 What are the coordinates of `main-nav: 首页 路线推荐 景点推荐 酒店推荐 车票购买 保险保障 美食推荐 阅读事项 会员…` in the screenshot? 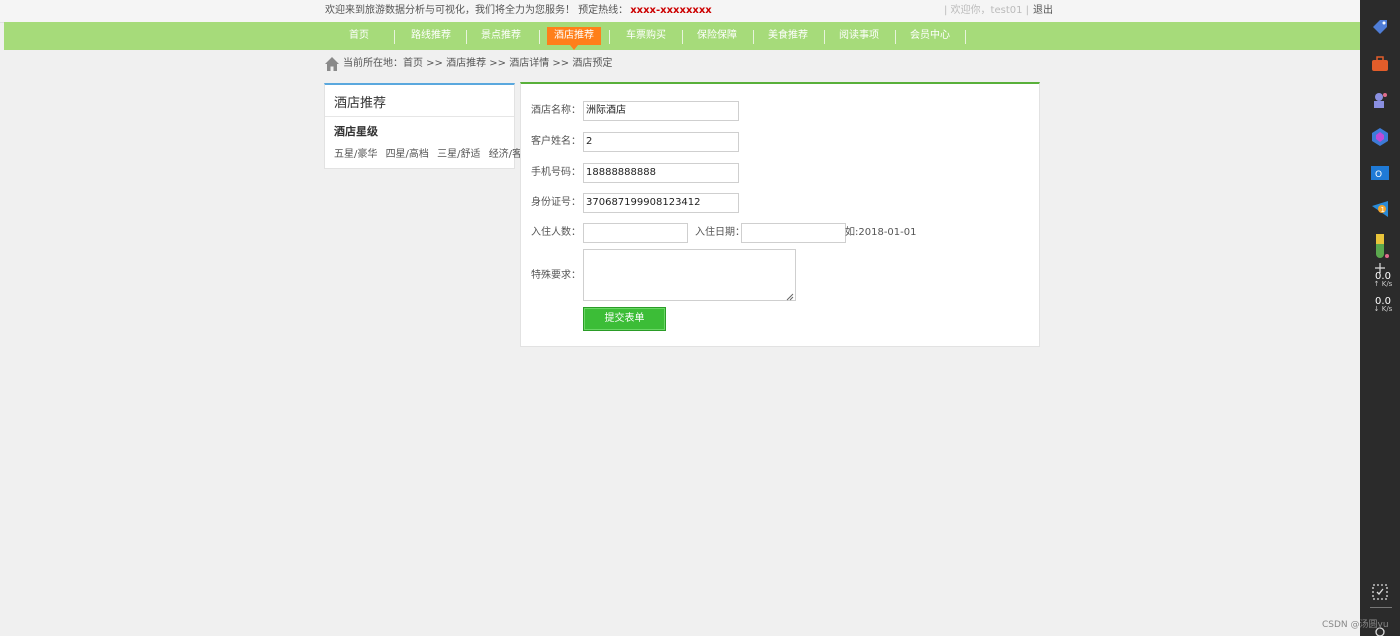 It's located at (682, 36).